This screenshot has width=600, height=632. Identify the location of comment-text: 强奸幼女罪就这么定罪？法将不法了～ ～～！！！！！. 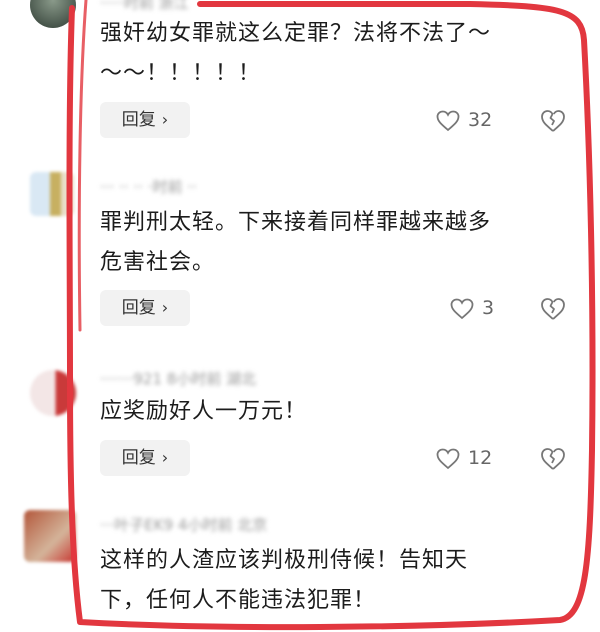
(330, 54).